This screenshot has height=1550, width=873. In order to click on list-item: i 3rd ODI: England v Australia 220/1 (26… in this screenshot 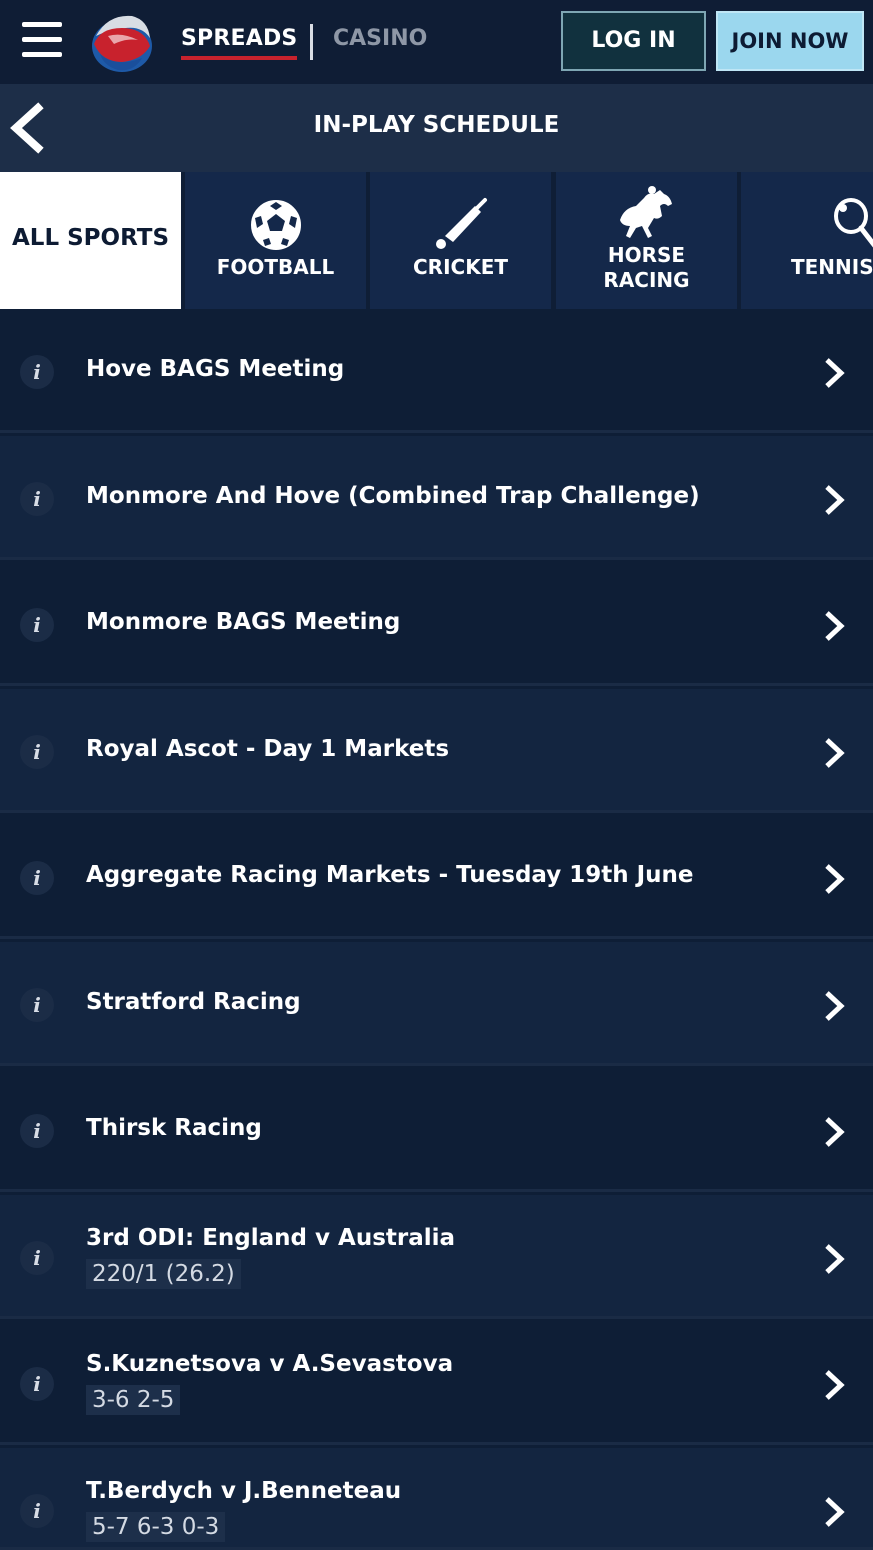, I will do `click(436, 1257)`.